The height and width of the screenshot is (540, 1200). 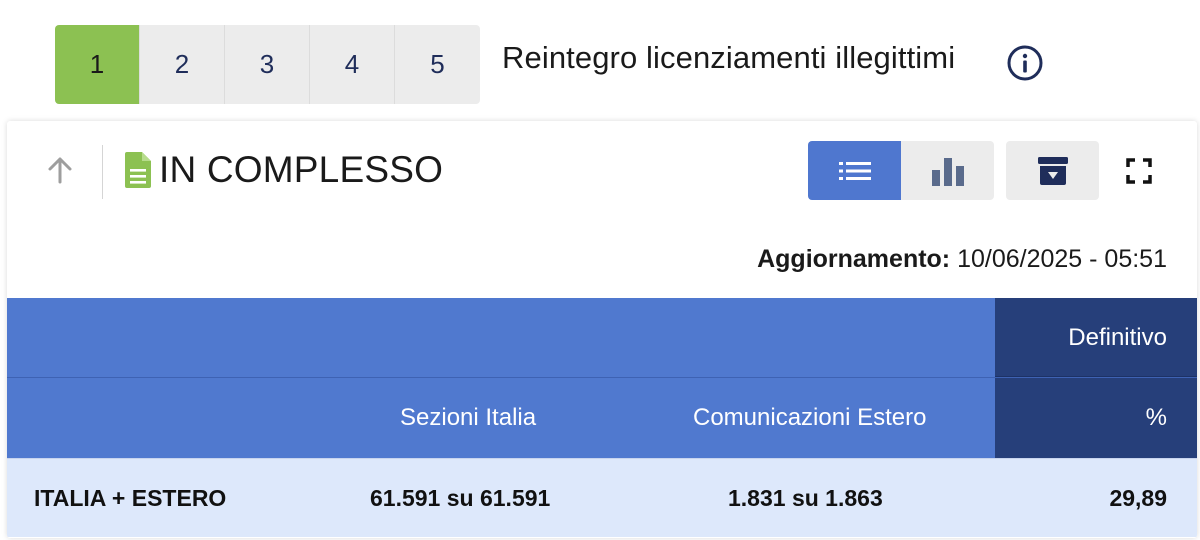 What do you see at coordinates (460, 497) in the screenshot?
I see `cell-sezioni: 61.591 su 61.591` at bounding box center [460, 497].